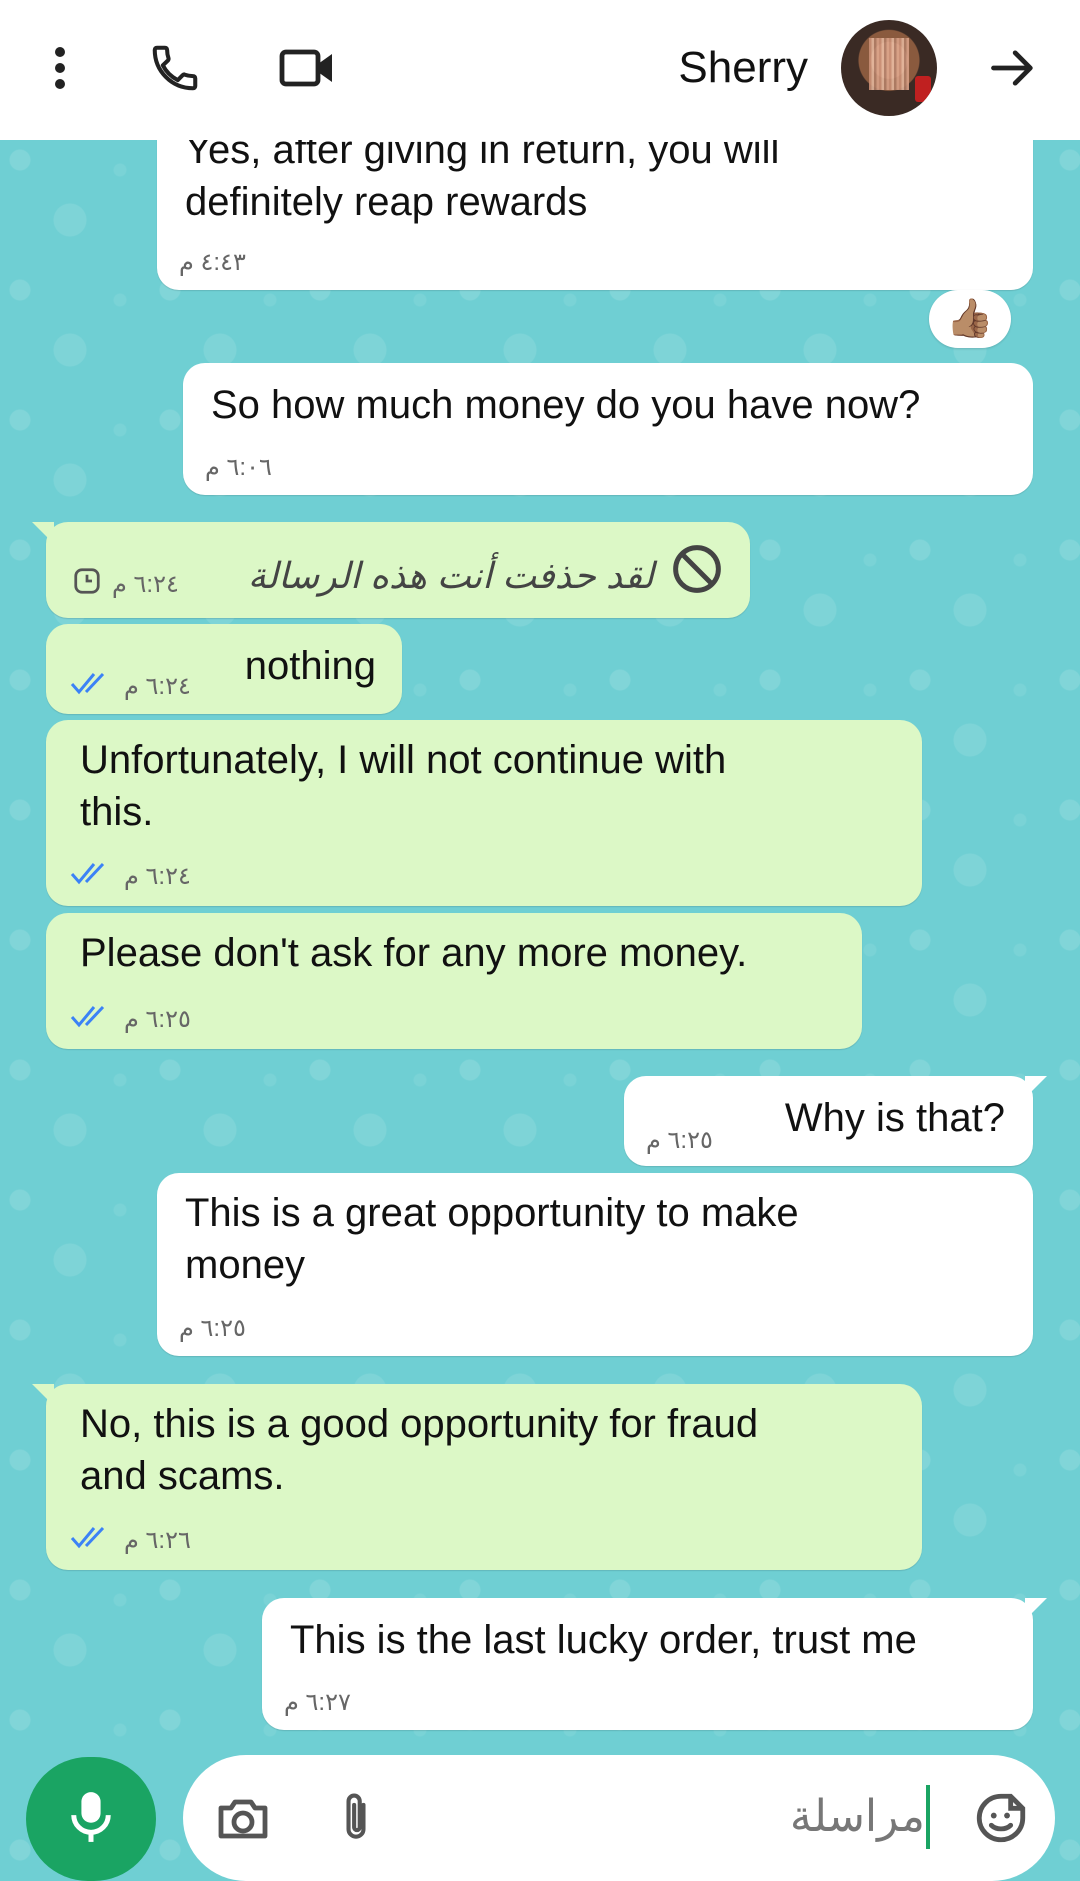 This screenshot has width=1080, height=1881. What do you see at coordinates (1001, 1818) in the screenshot?
I see `sticker-icon` at bounding box center [1001, 1818].